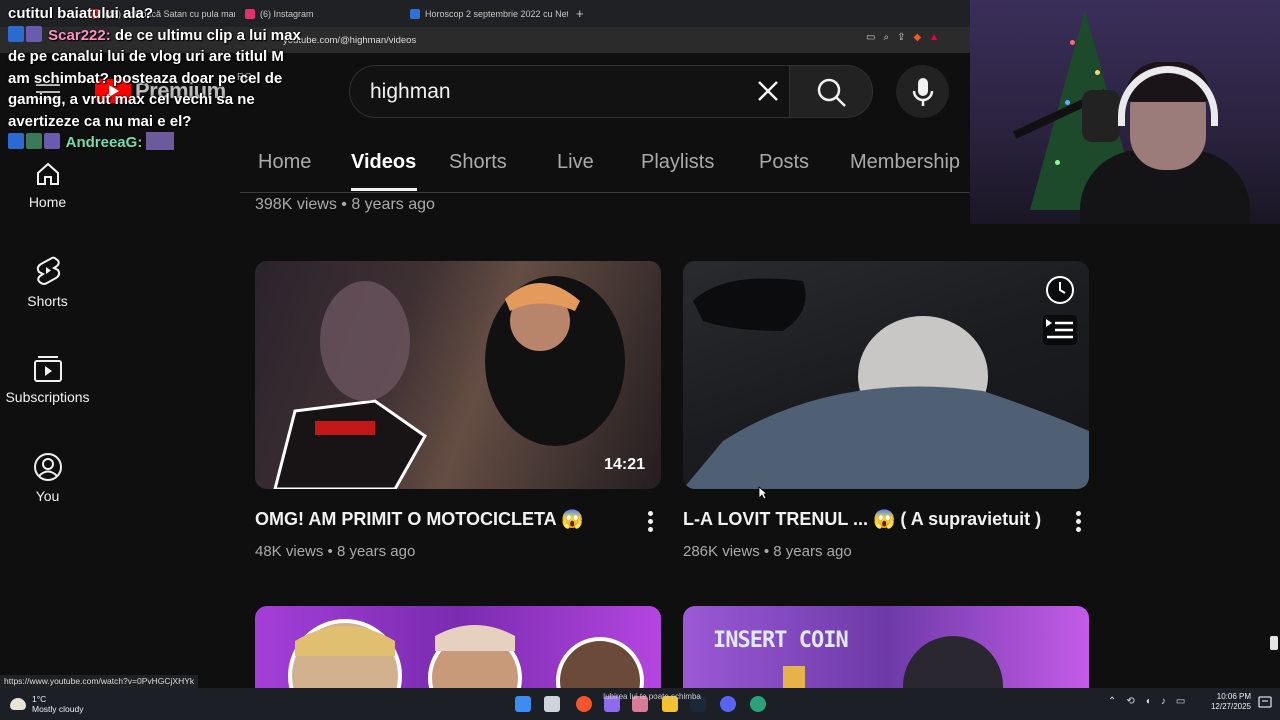  What do you see at coordinates (1060, 330) in the screenshot?
I see `add-to-queue-icon` at bounding box center [1060, 330].